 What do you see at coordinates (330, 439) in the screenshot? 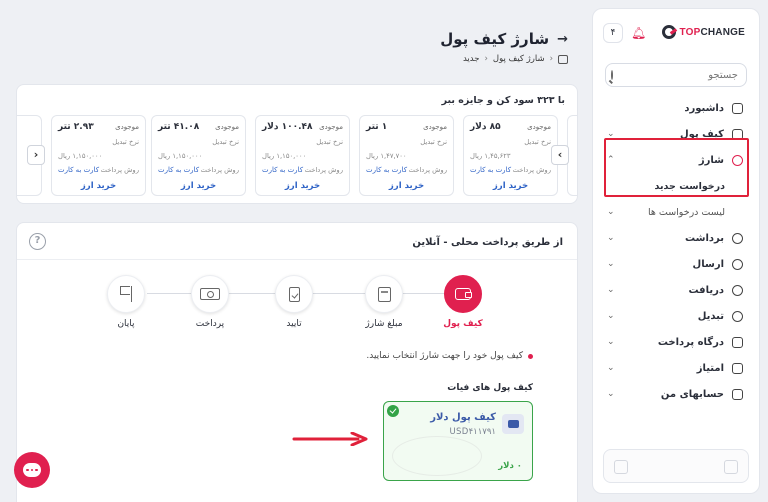
I see `annotation-arrow-icon` at bounding box center [330, 439].